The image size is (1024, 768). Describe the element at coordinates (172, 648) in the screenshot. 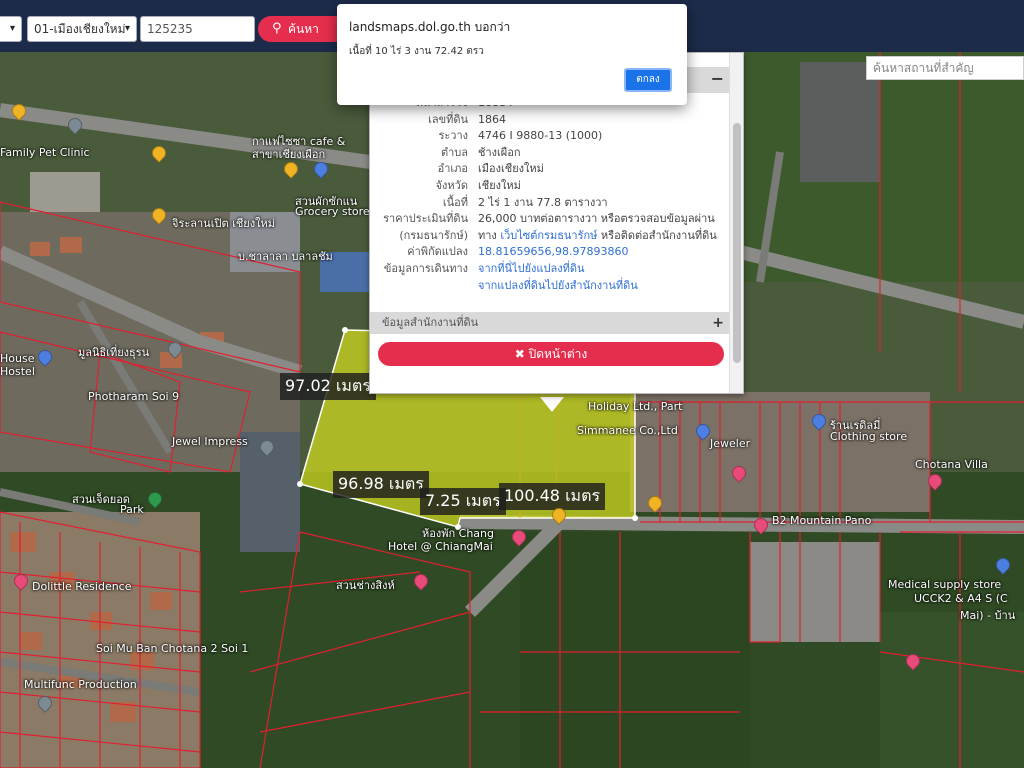

I see `map-place-label: Soi Mu Ban Chotana 2 Soi 1` at that location.